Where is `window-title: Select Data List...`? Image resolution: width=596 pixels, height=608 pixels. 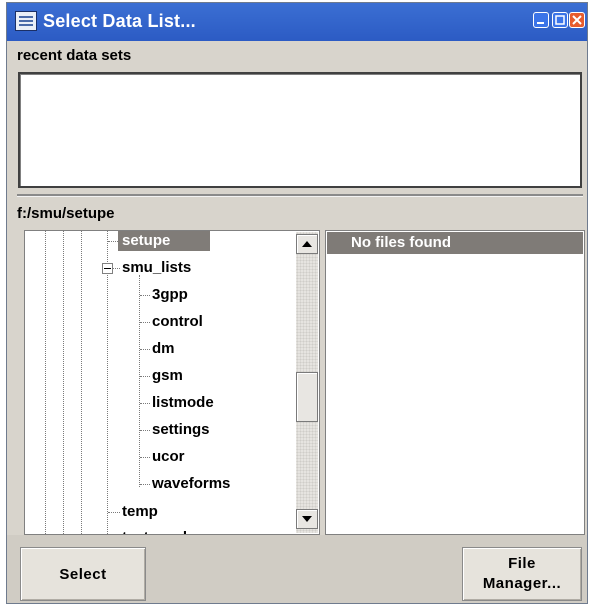
window-title: Select Data List... is located at coordinates (119, 21).